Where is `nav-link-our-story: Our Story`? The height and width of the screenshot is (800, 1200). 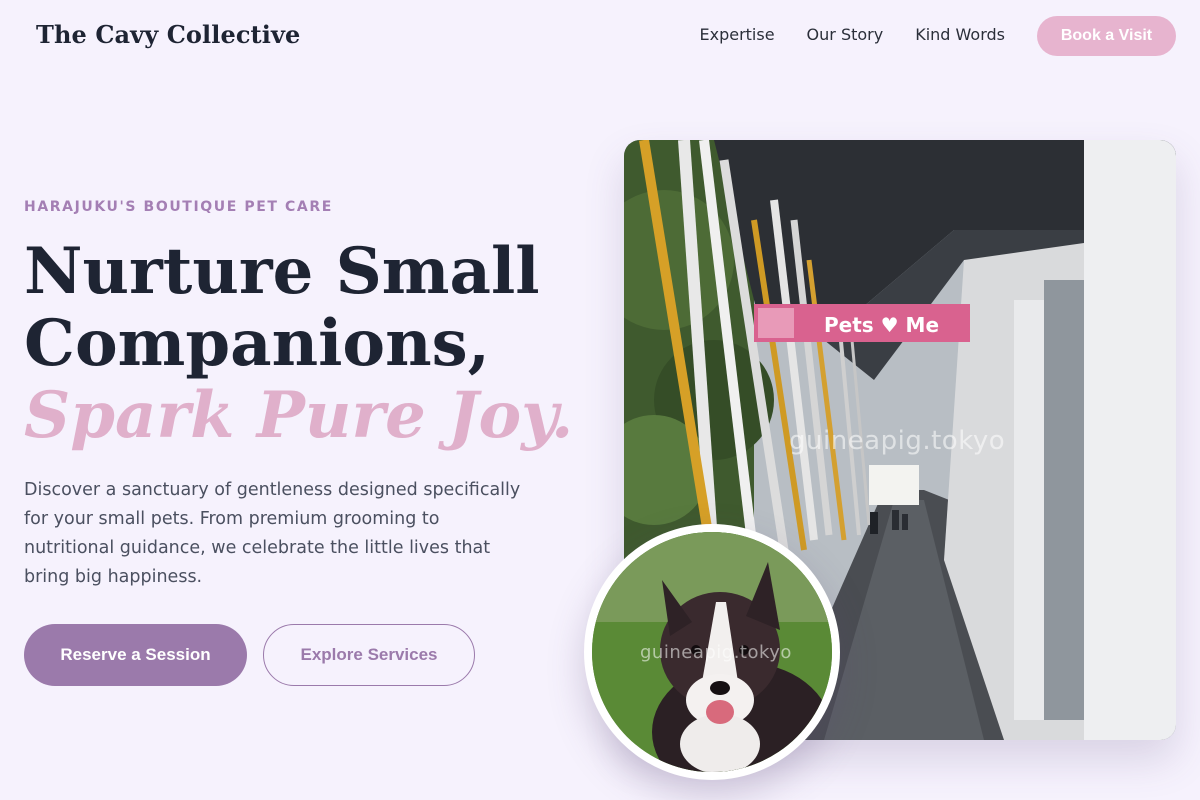
nav-link-our-story: Our Story is located at coordinates (845, 34).